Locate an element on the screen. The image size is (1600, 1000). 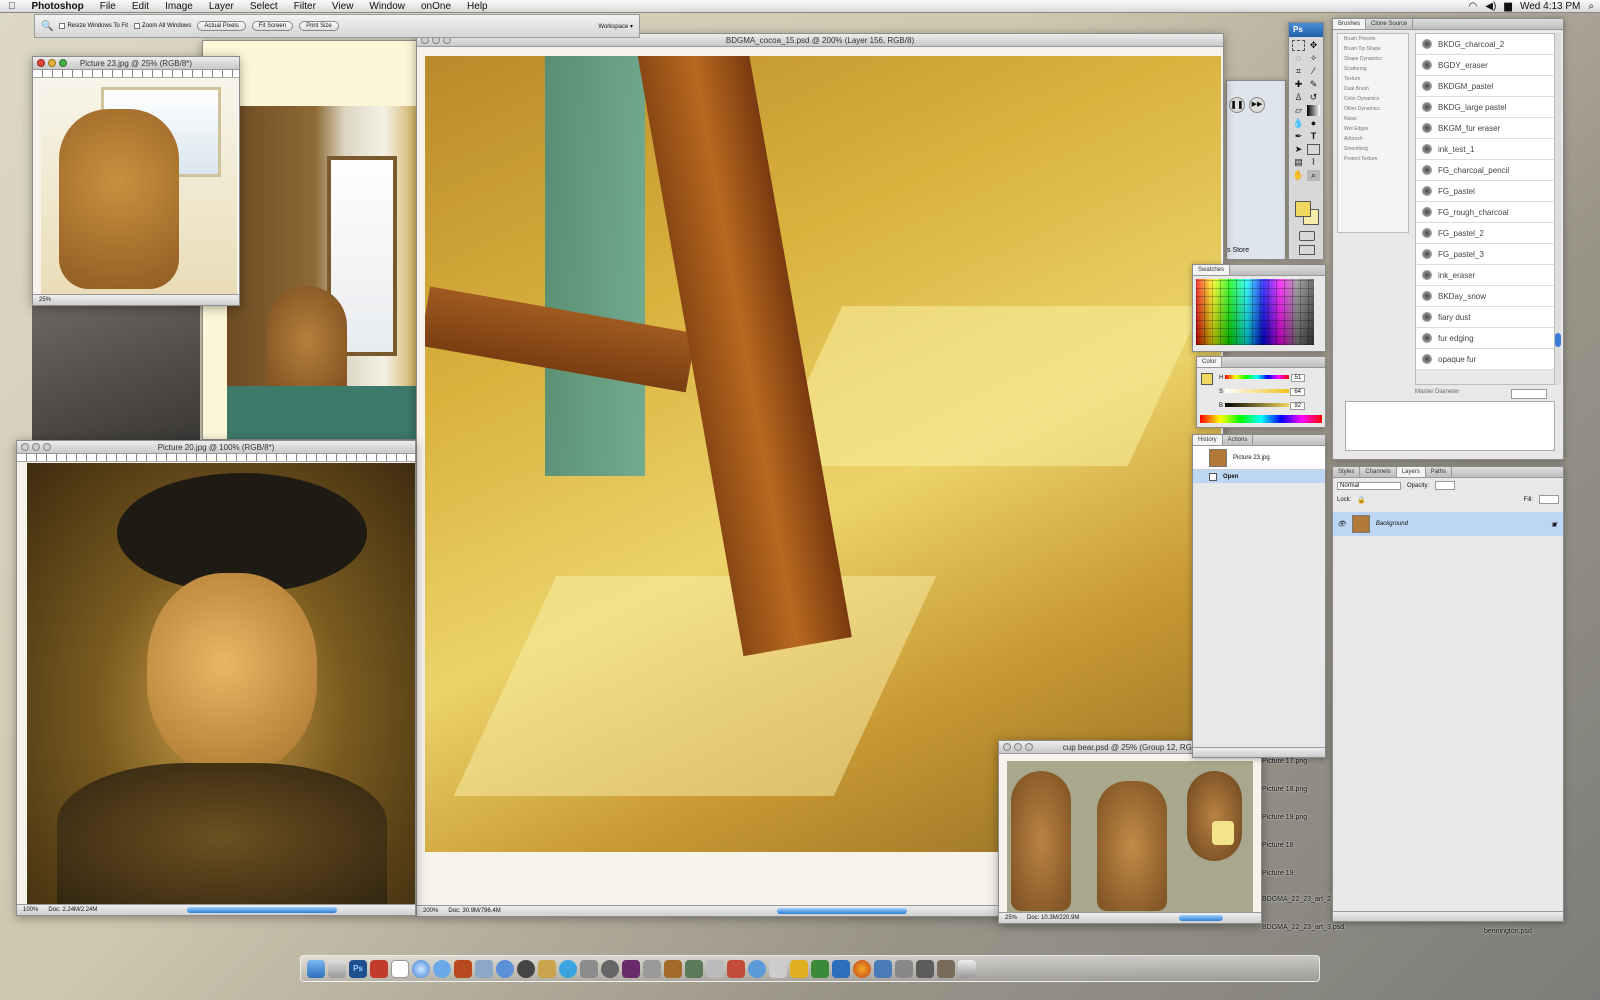
picture23-titlebar: Picture 23.jpg @ 25% (RGB/8*) is located at coordinates (136, 63).